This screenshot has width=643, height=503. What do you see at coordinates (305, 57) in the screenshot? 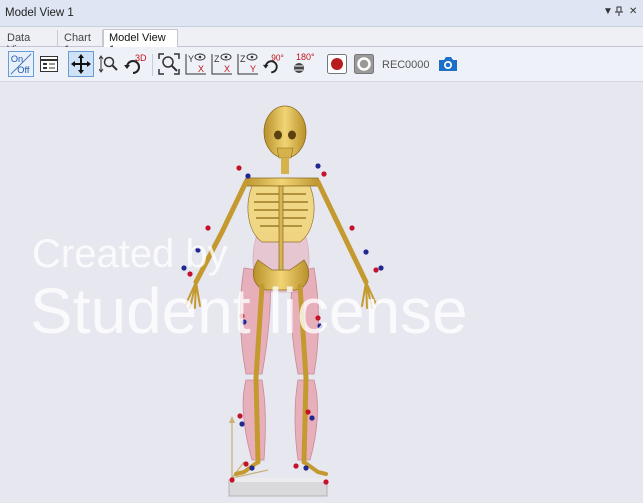
I see `angle-180-label: 180°` at bounding box center [305, 57].